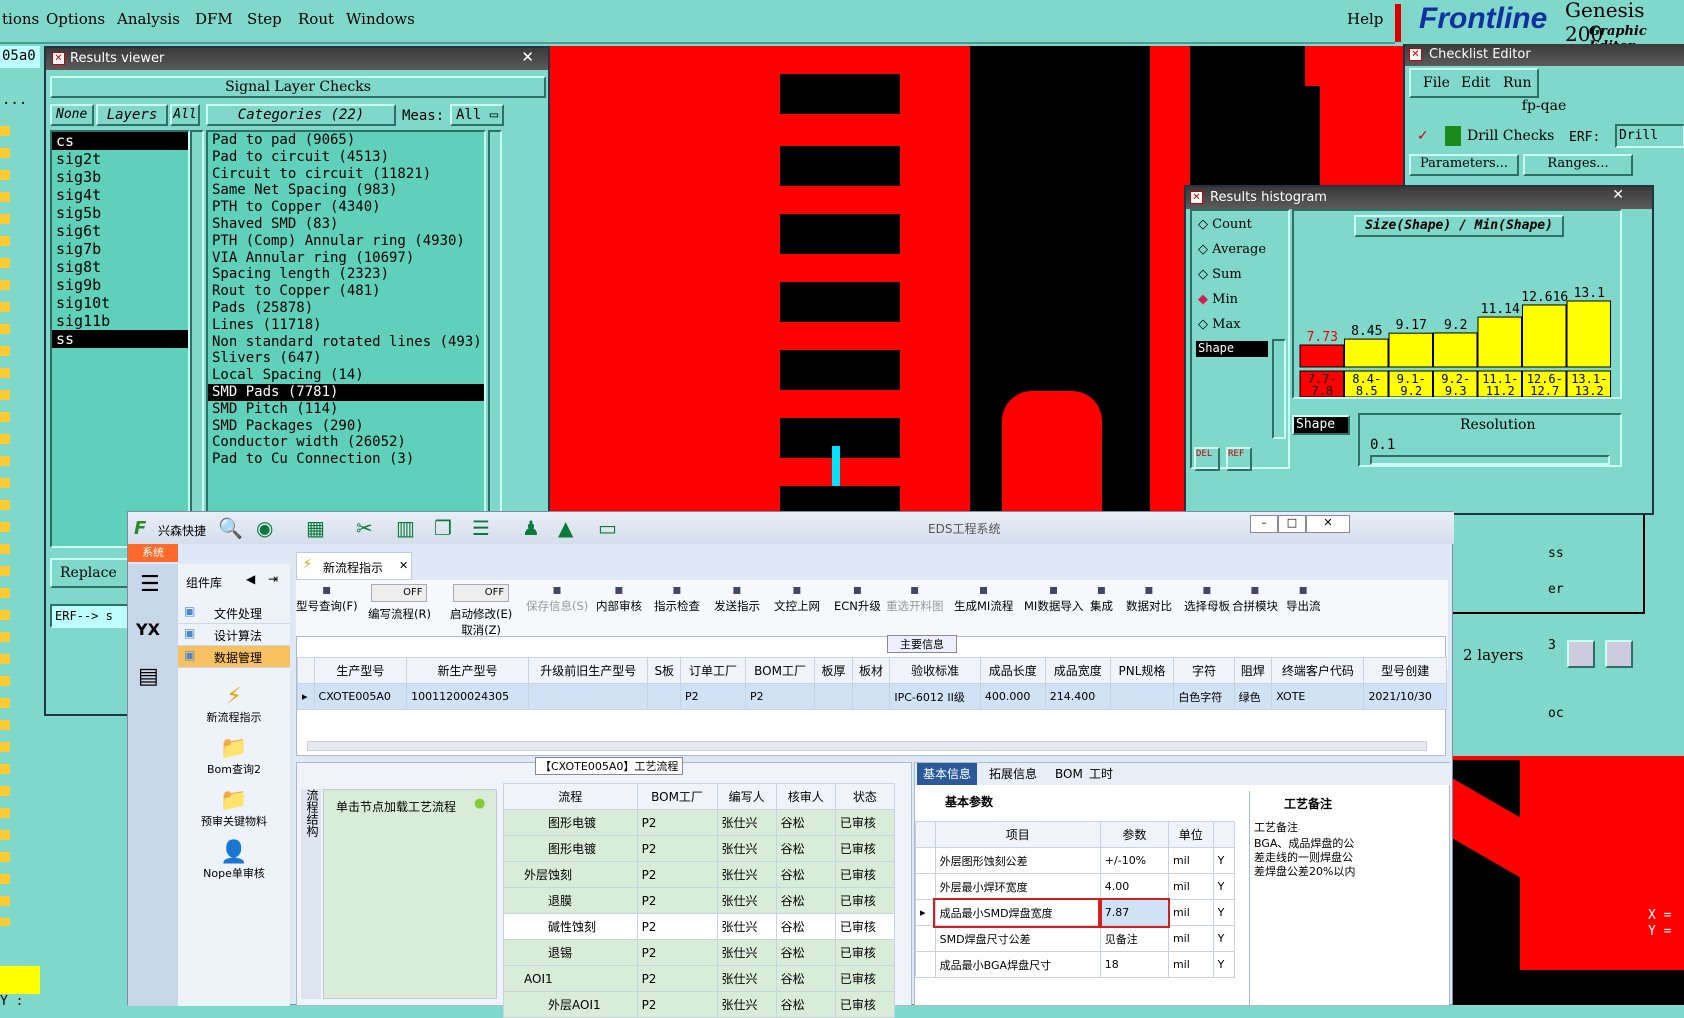  Describe the element at coordinates (1292, 524) in the screenshot. I see `maximize-icon: □` at that location.